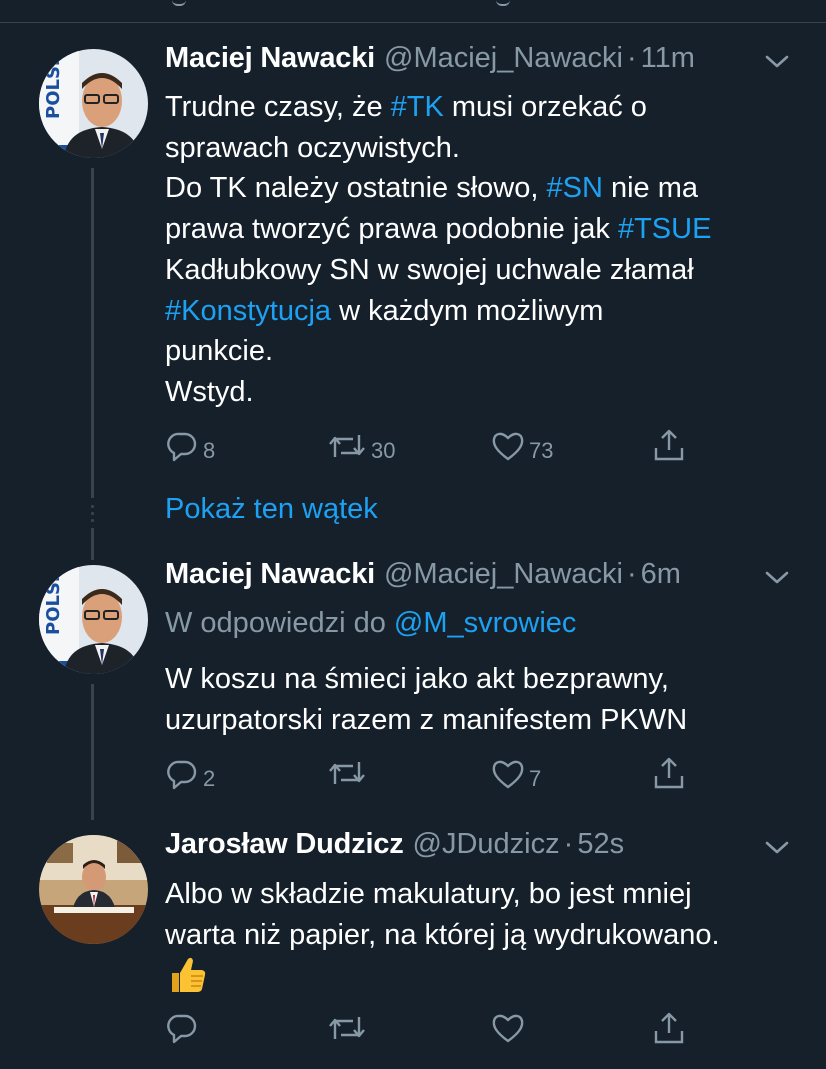 Image resolution: width=826 pixels, height=1069 pixels. Describe the element at coordinates (575, 188) in the screenshot. I see `hashtag-link: #SN` at that location.